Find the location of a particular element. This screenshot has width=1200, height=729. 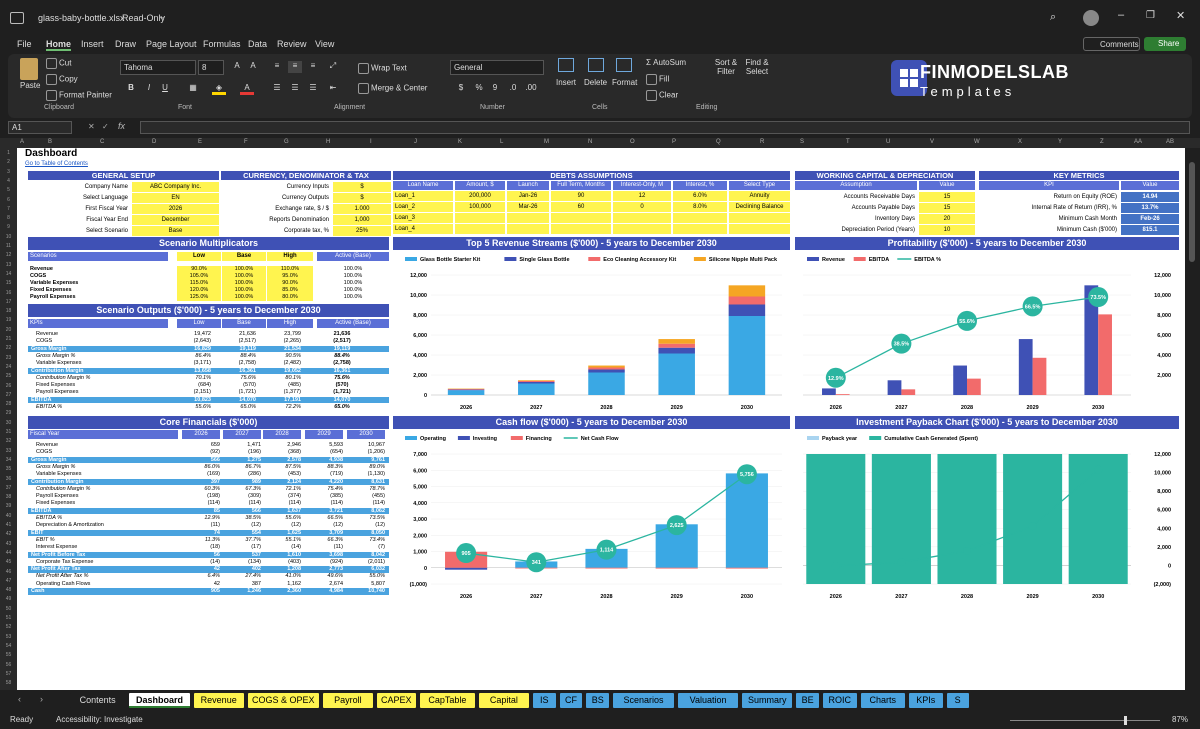

column-header-cell: Y is located at coordinates (1060, 142).